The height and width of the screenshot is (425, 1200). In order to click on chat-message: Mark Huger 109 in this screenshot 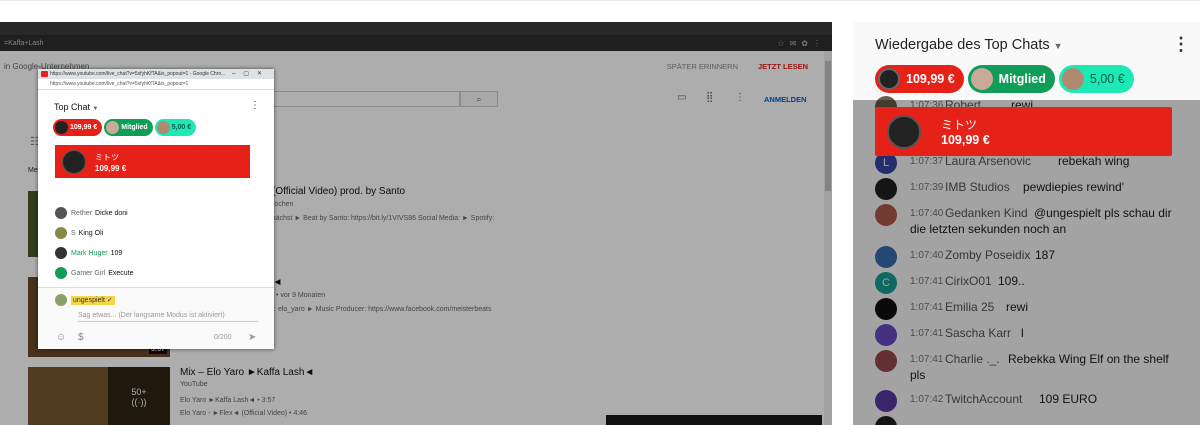, I will do `click(88, 253)`.